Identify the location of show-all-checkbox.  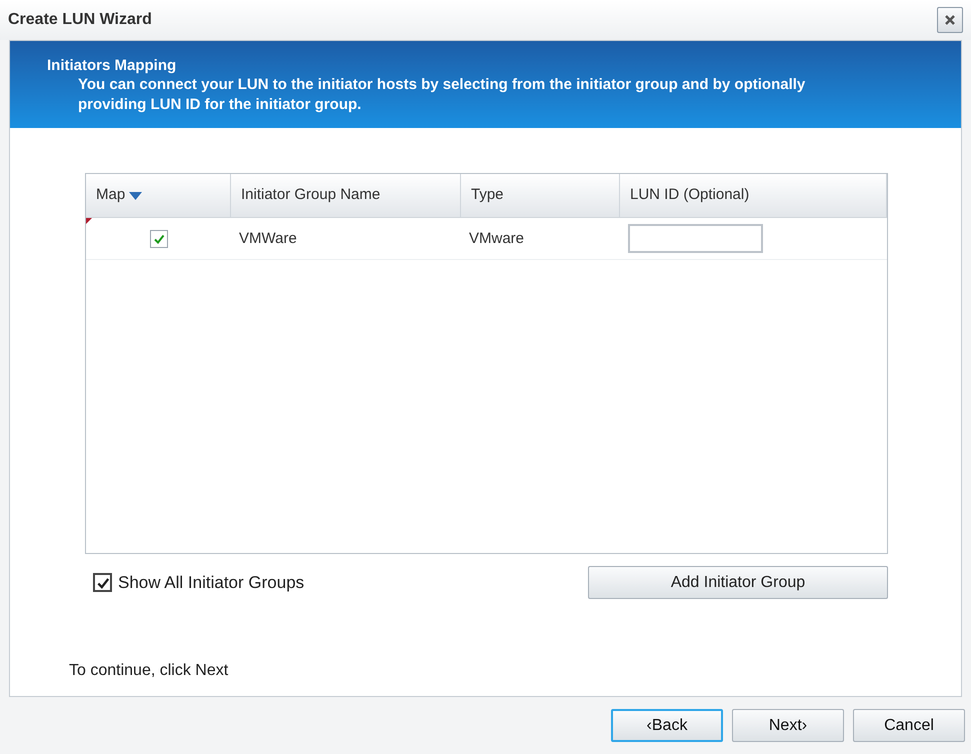
(102, 582).